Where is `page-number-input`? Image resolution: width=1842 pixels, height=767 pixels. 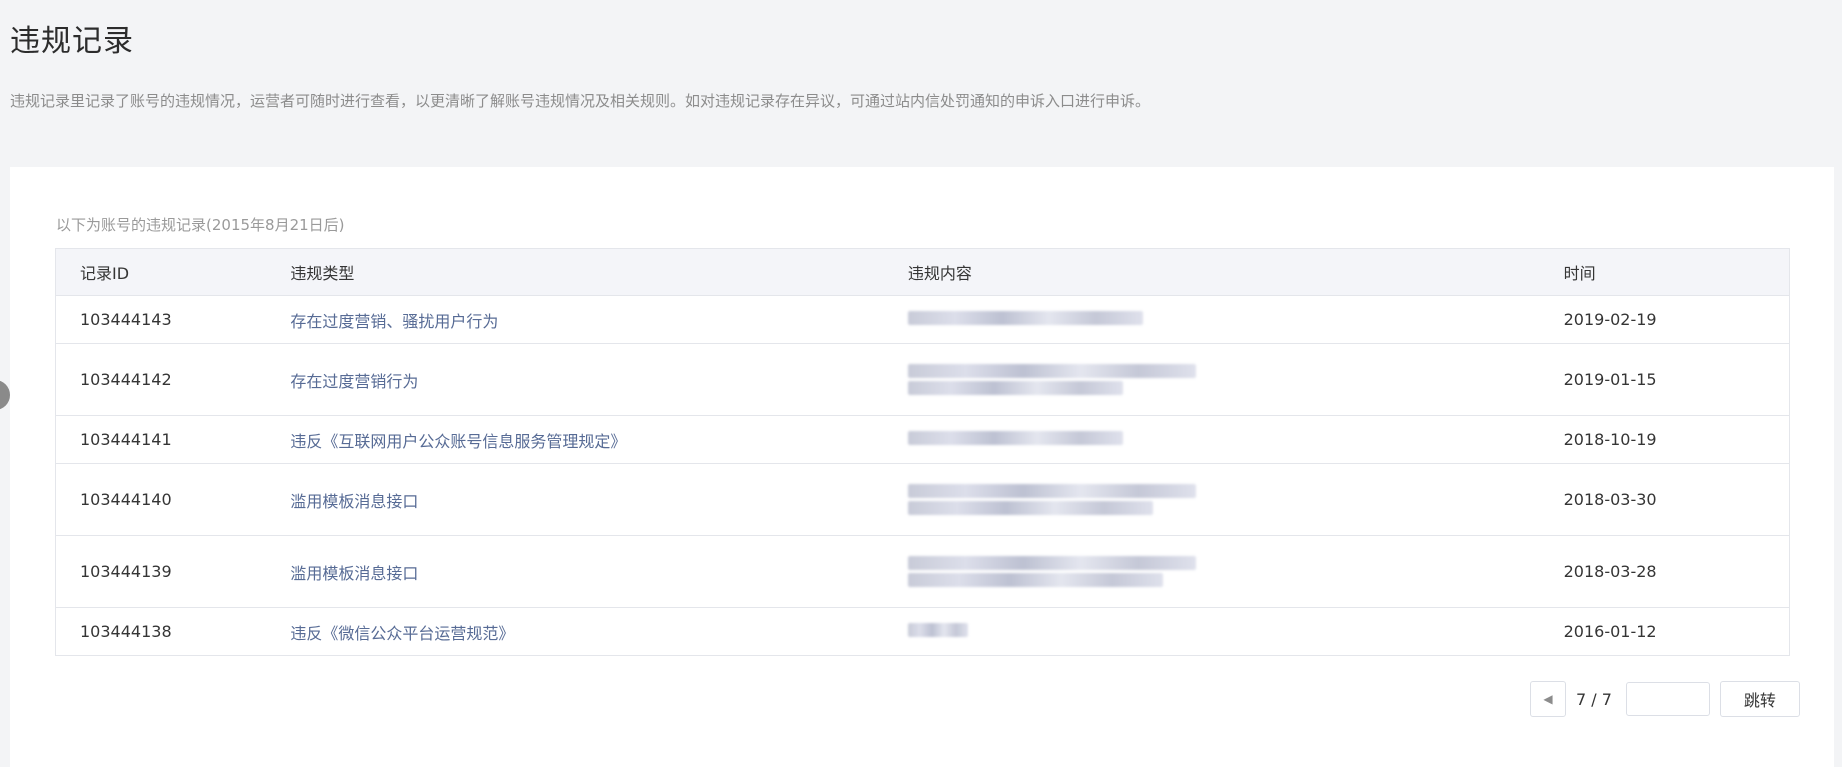 page-number-input is located at coordinates (1667, 699).